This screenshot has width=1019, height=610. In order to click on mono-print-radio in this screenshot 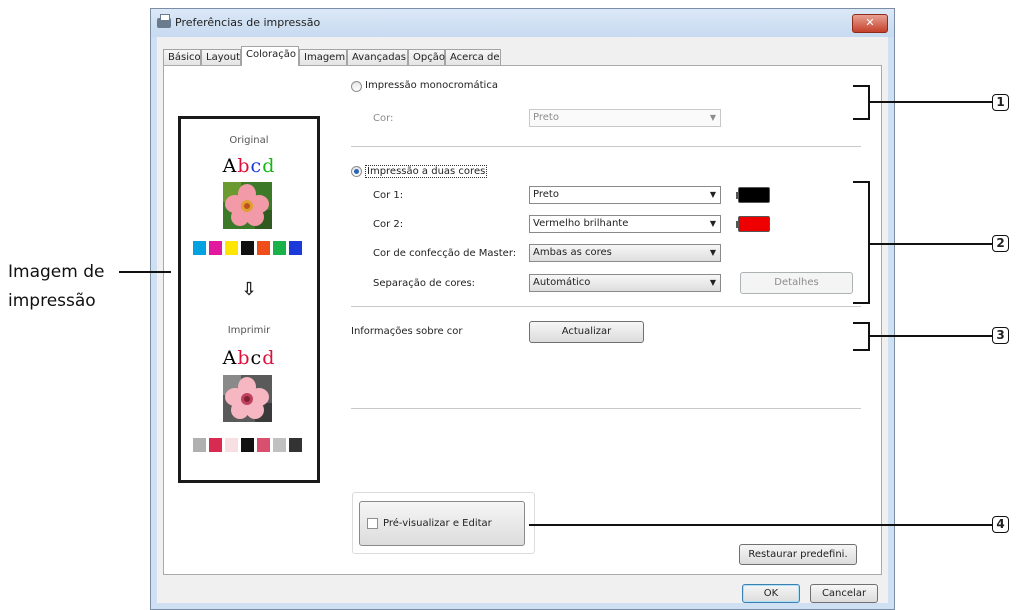, I will do `click(356, 86)`.